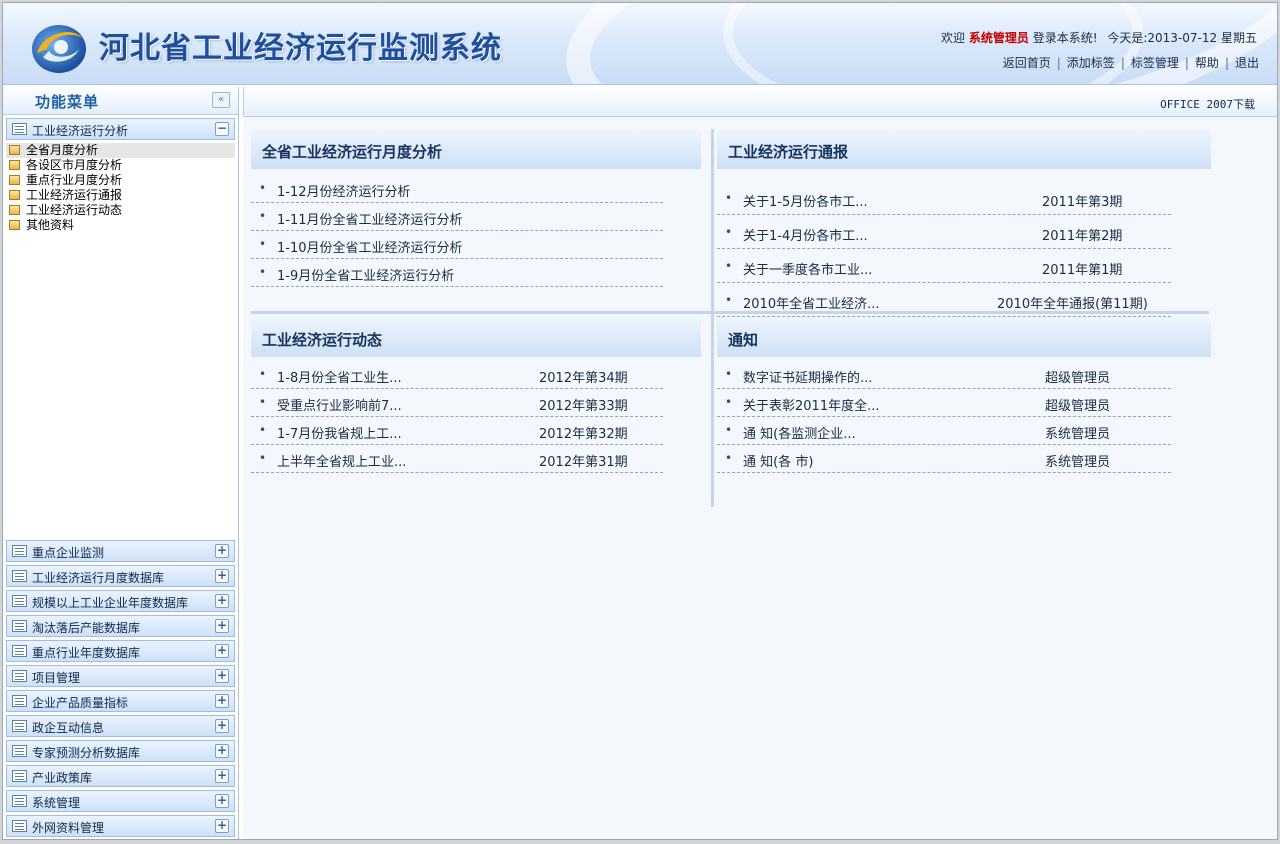 This screenshot has width=1280, height=844. What do you see at coordinates (68, 553) in the screenshot?
I see `menu-label: 重点企业监测` at bounding box center [68, 553].